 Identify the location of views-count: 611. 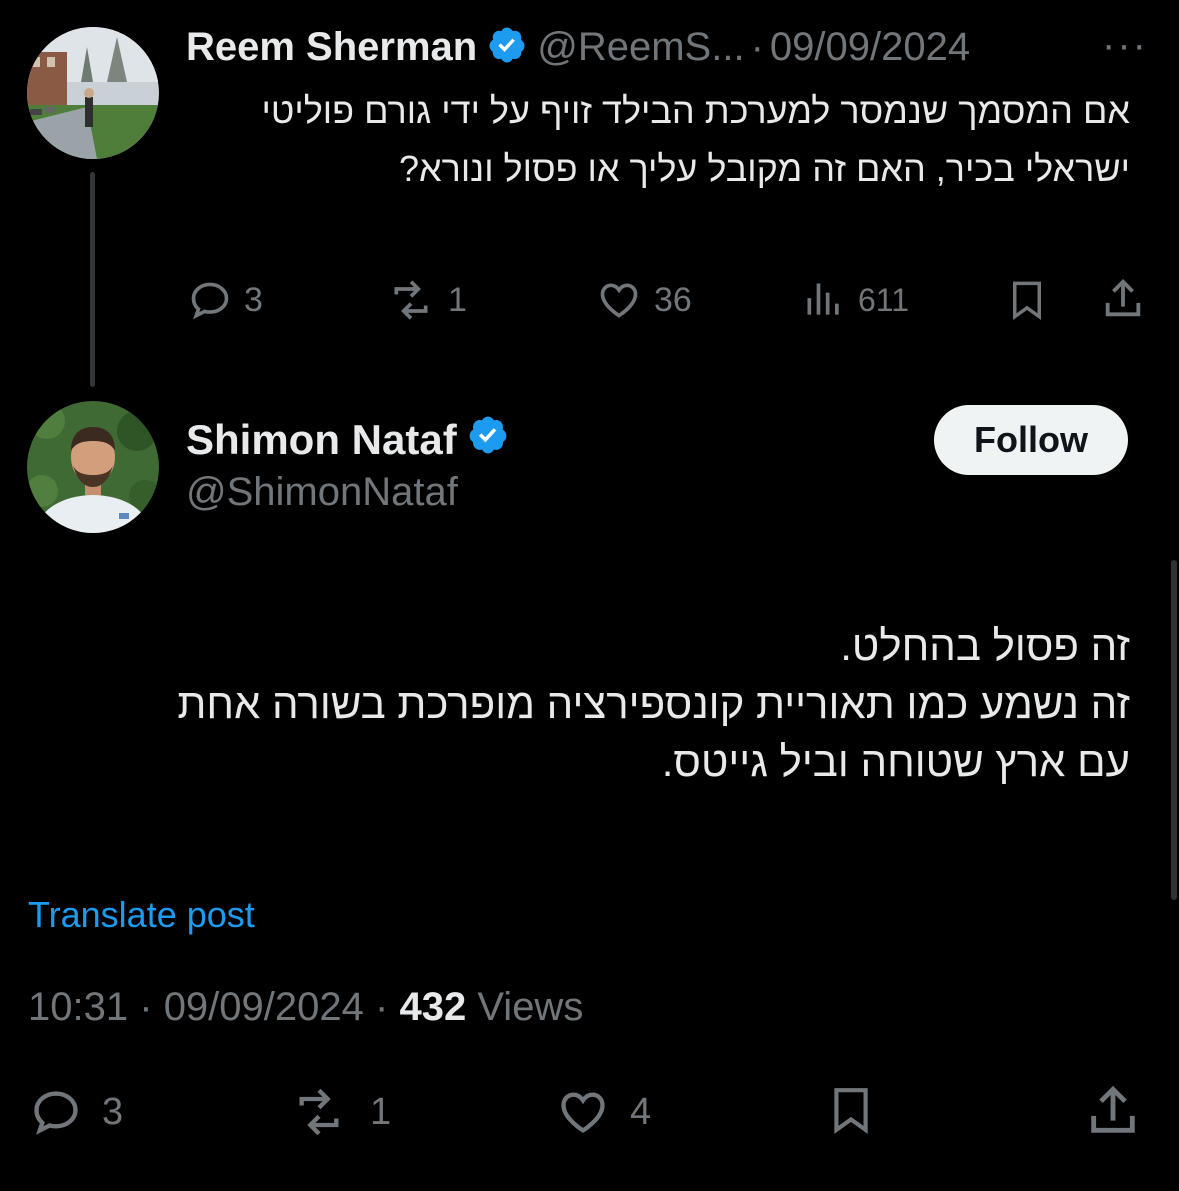
(884, 299).